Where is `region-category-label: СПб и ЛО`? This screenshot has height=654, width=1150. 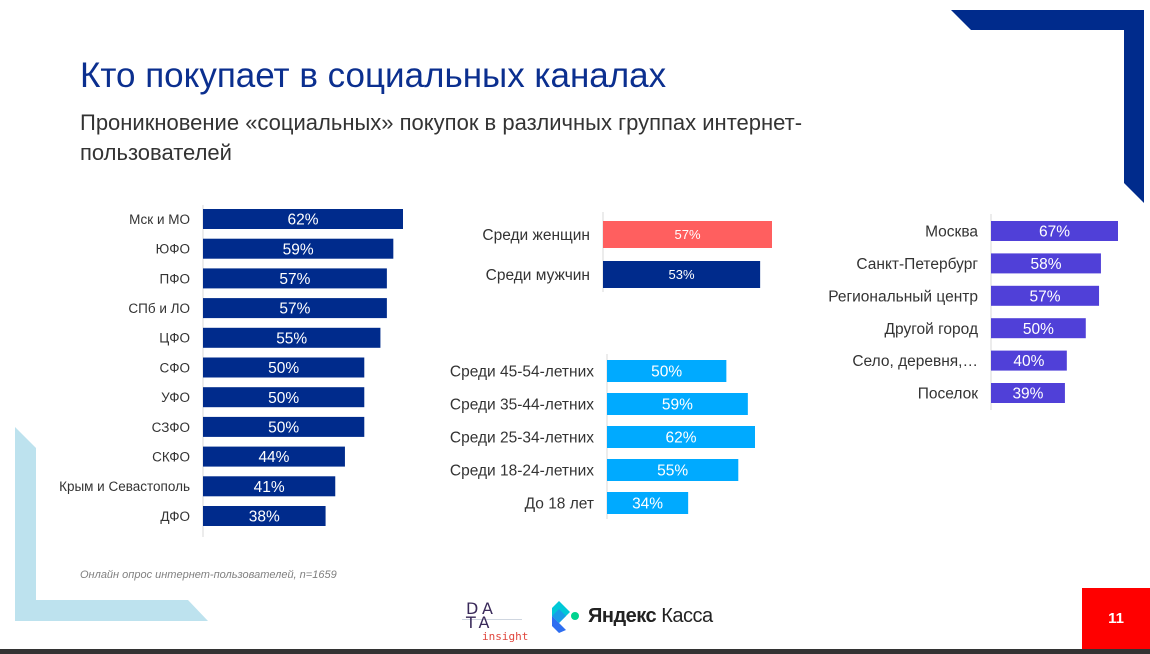 region-category-label: СПб и ЛО is located at coordinates (159, 308).